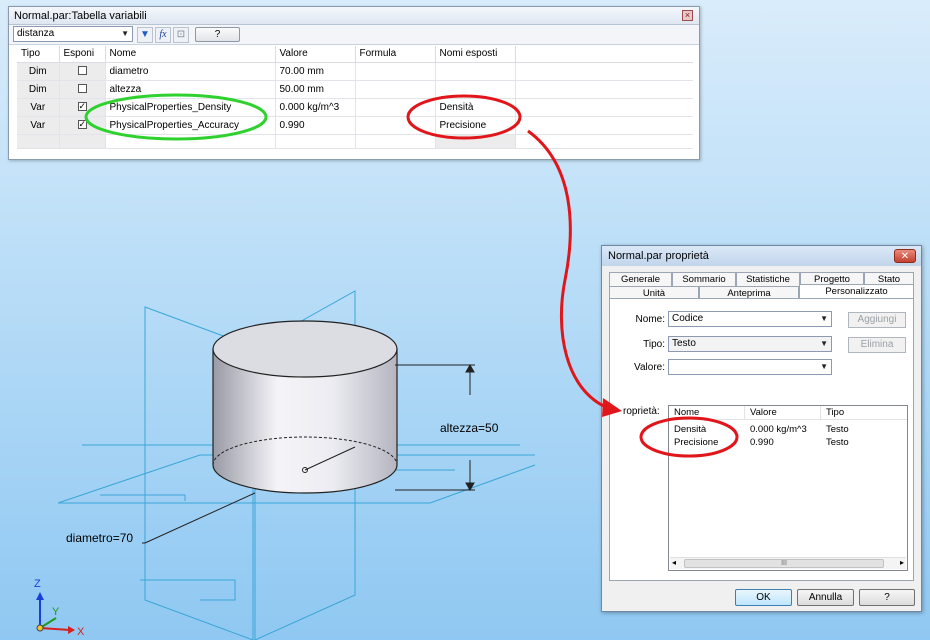  I want to click on annotation-overlay, so click(633, 293).